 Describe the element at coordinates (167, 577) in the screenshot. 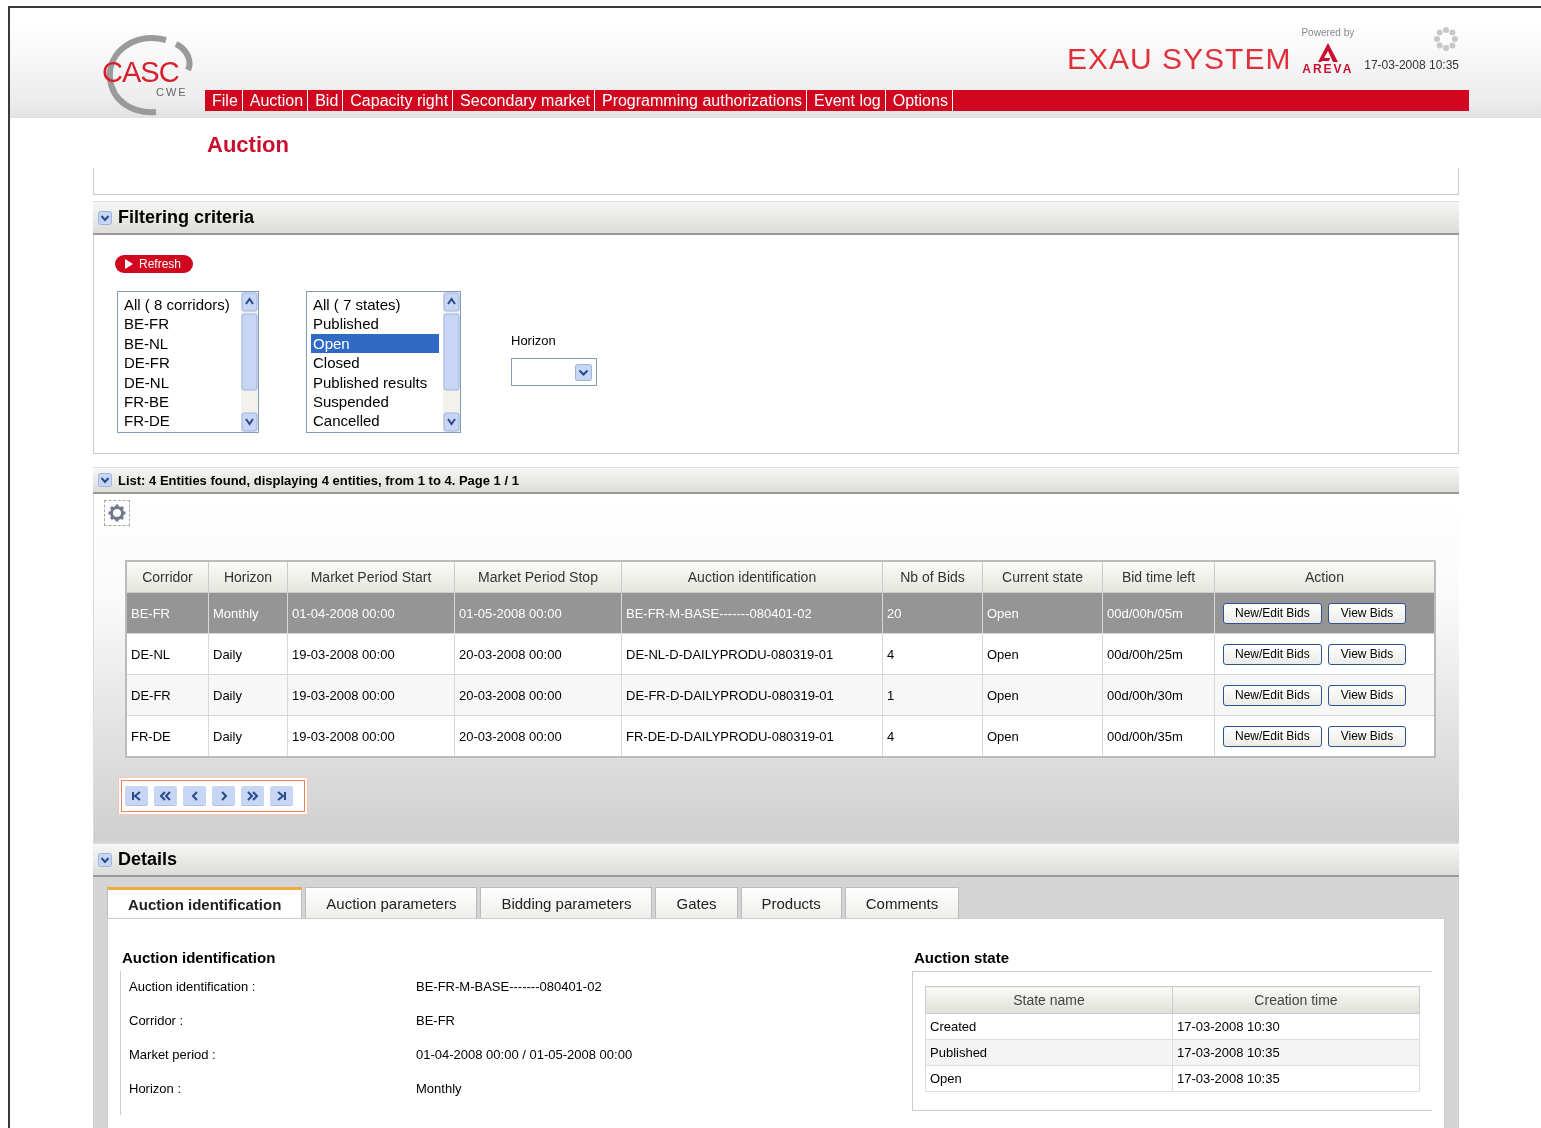

I see `column-header: Corridor` at that location.